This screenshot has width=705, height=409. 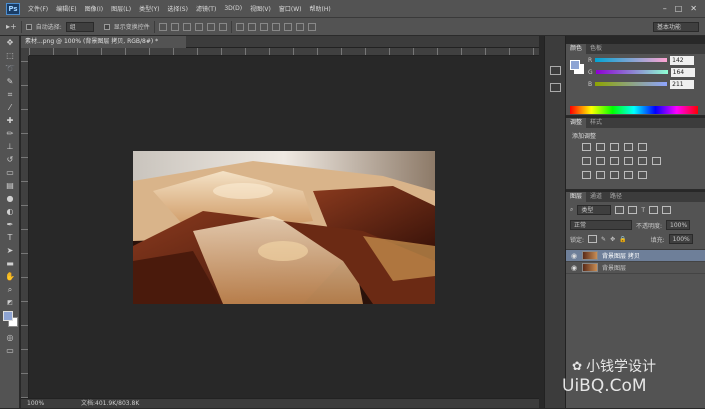 I want to click on visibility-eye-icon: ◉, so click(x=574, y=256).